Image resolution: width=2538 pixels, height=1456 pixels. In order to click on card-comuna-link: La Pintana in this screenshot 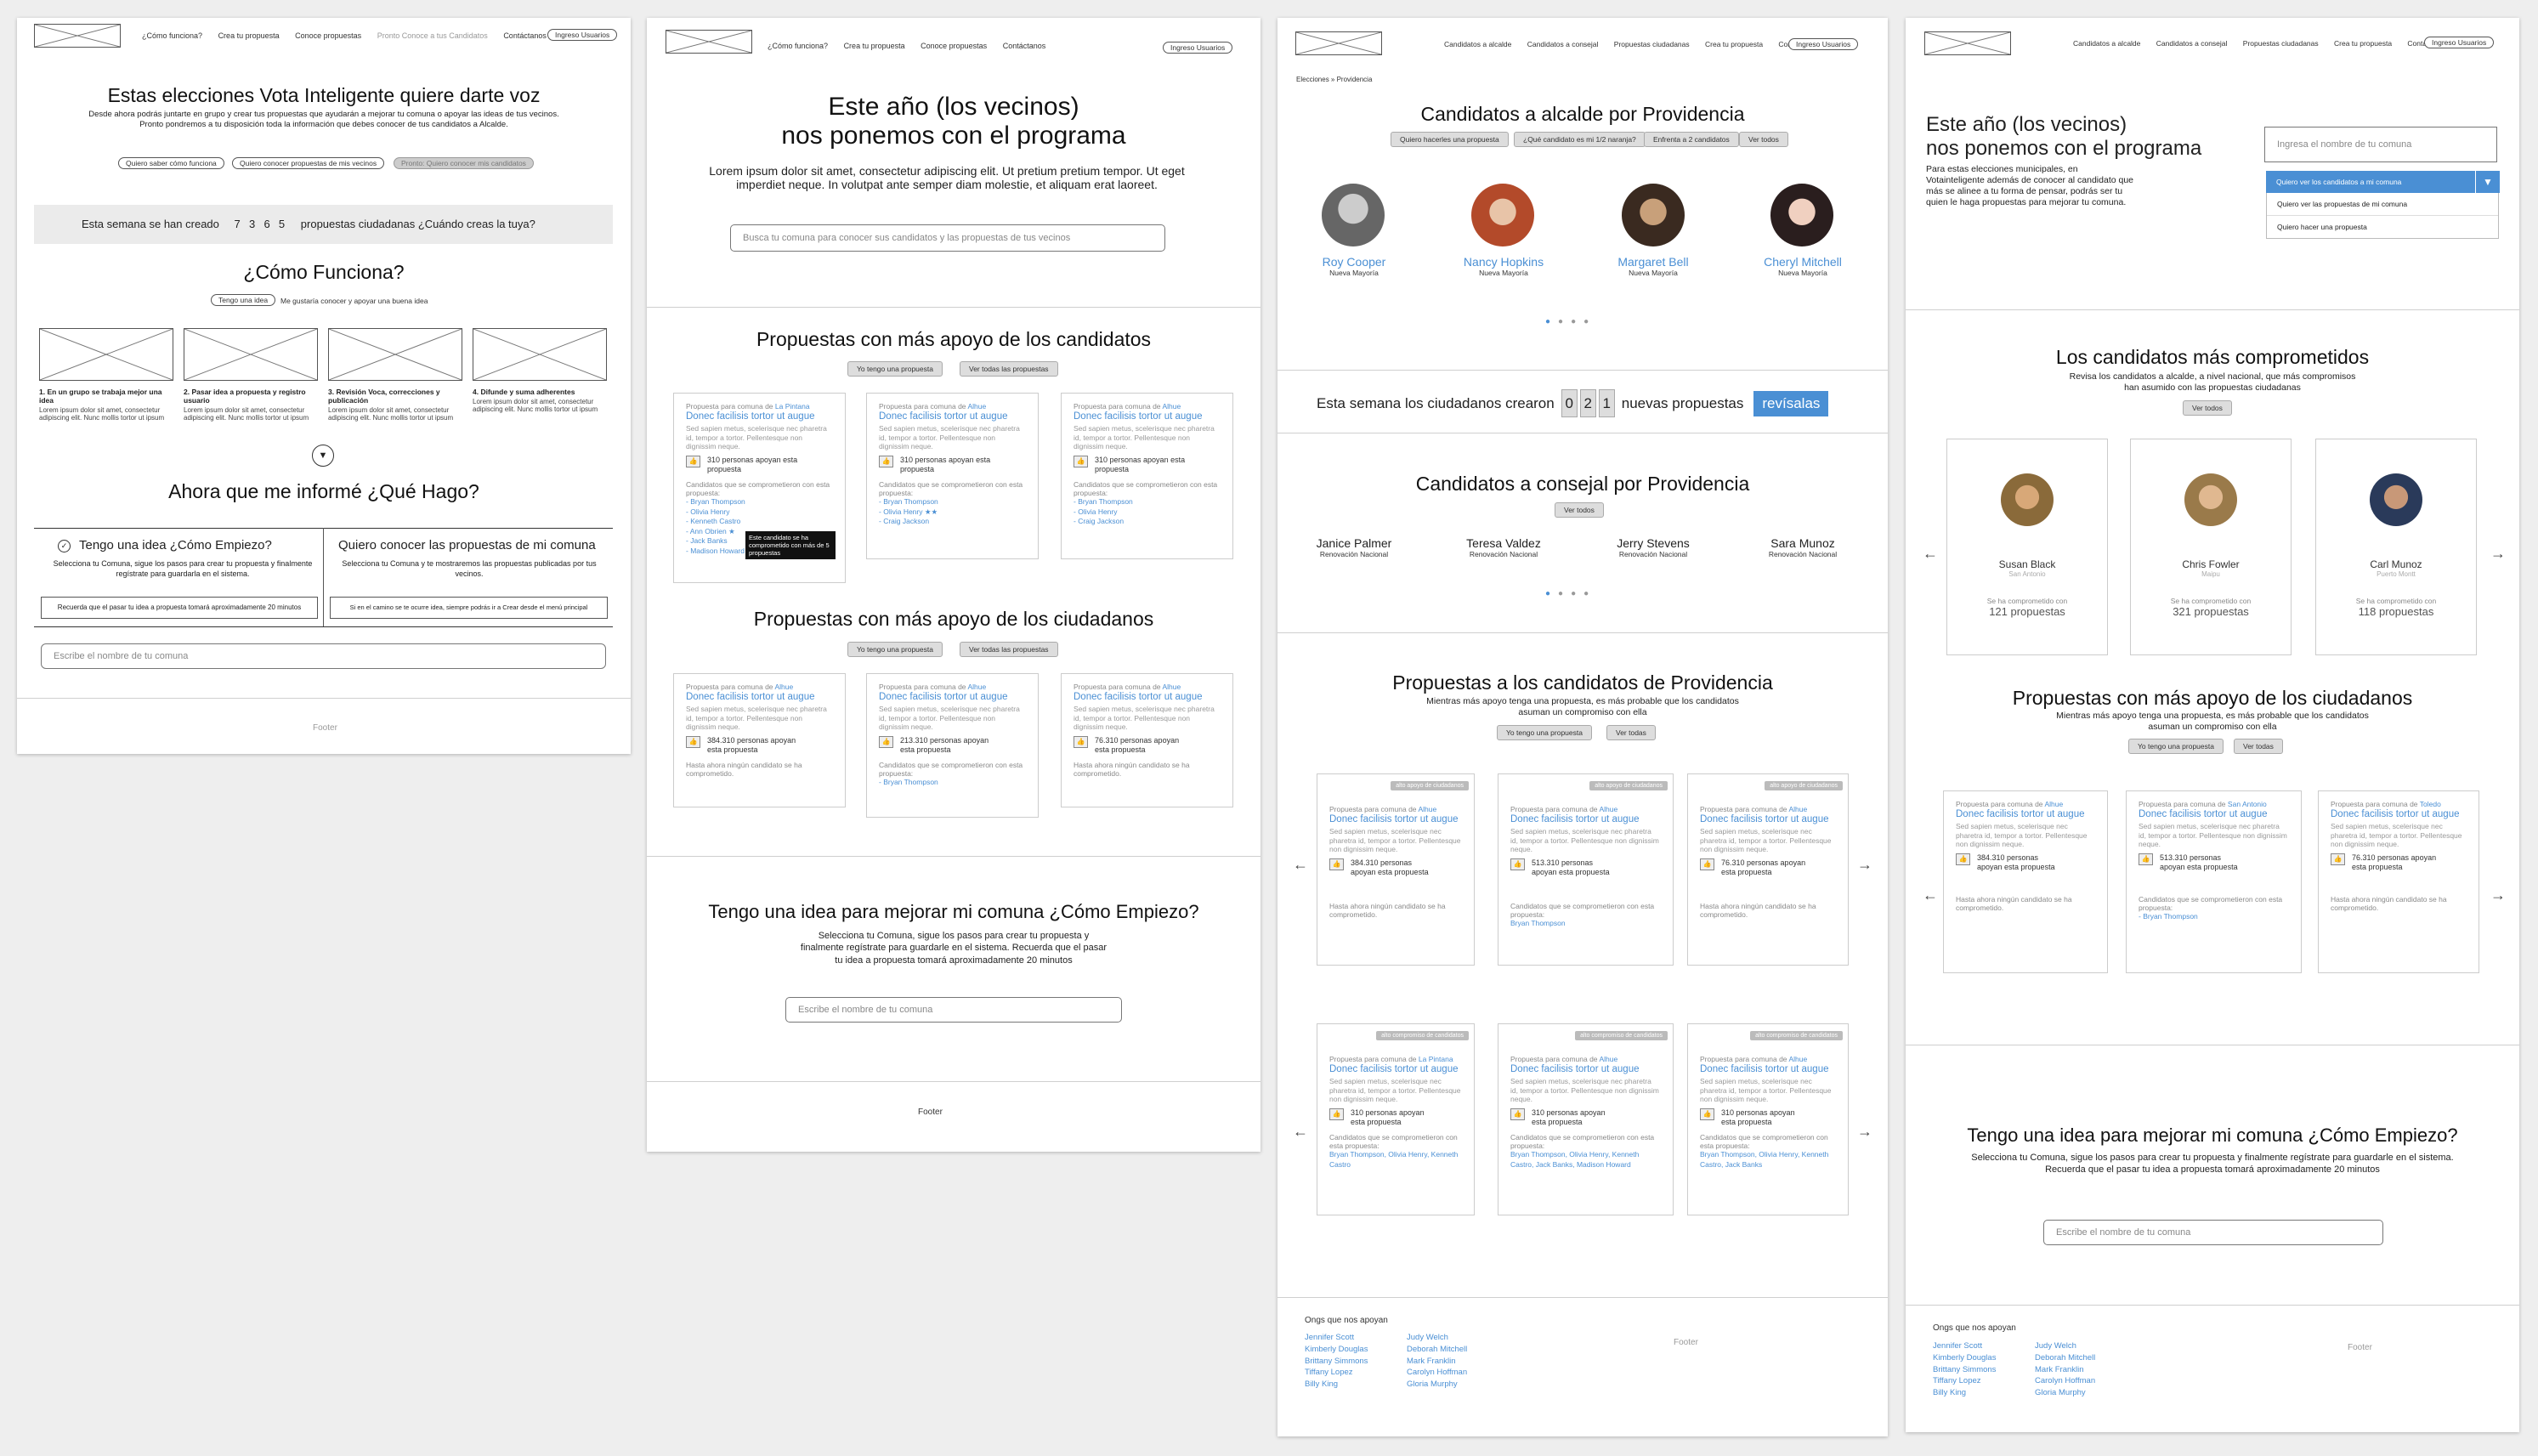, I will do `click(1436, 1059)`.